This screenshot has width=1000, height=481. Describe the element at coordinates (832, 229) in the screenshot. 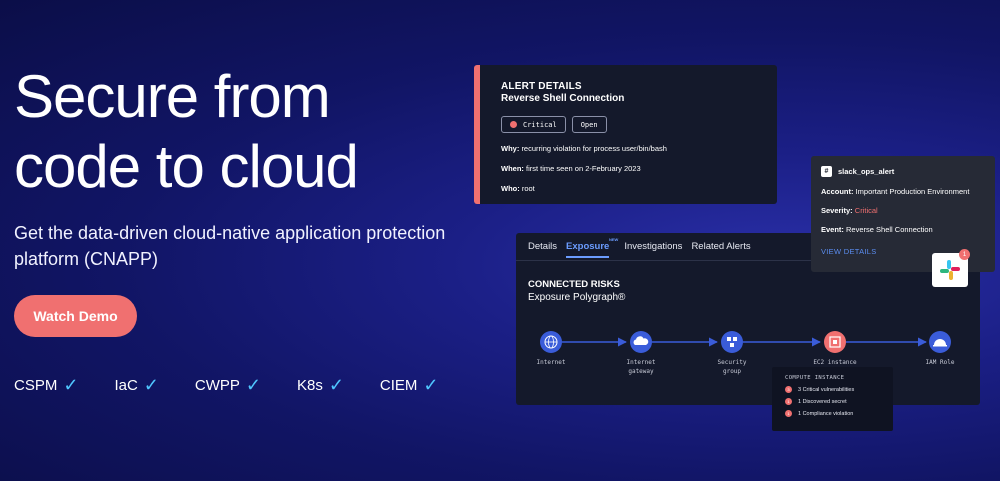

I see `event-label: Event:` at that location.